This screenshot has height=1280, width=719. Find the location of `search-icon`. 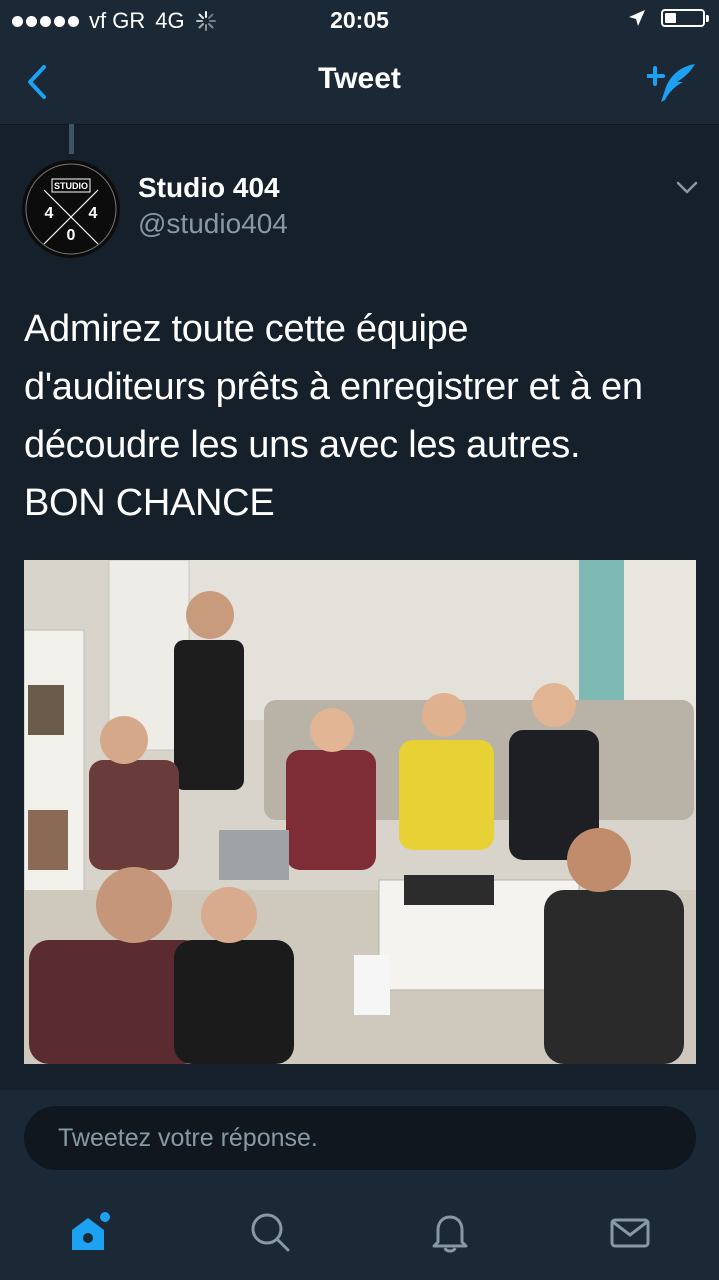

search-icon is located at coordinates (270, 1232).